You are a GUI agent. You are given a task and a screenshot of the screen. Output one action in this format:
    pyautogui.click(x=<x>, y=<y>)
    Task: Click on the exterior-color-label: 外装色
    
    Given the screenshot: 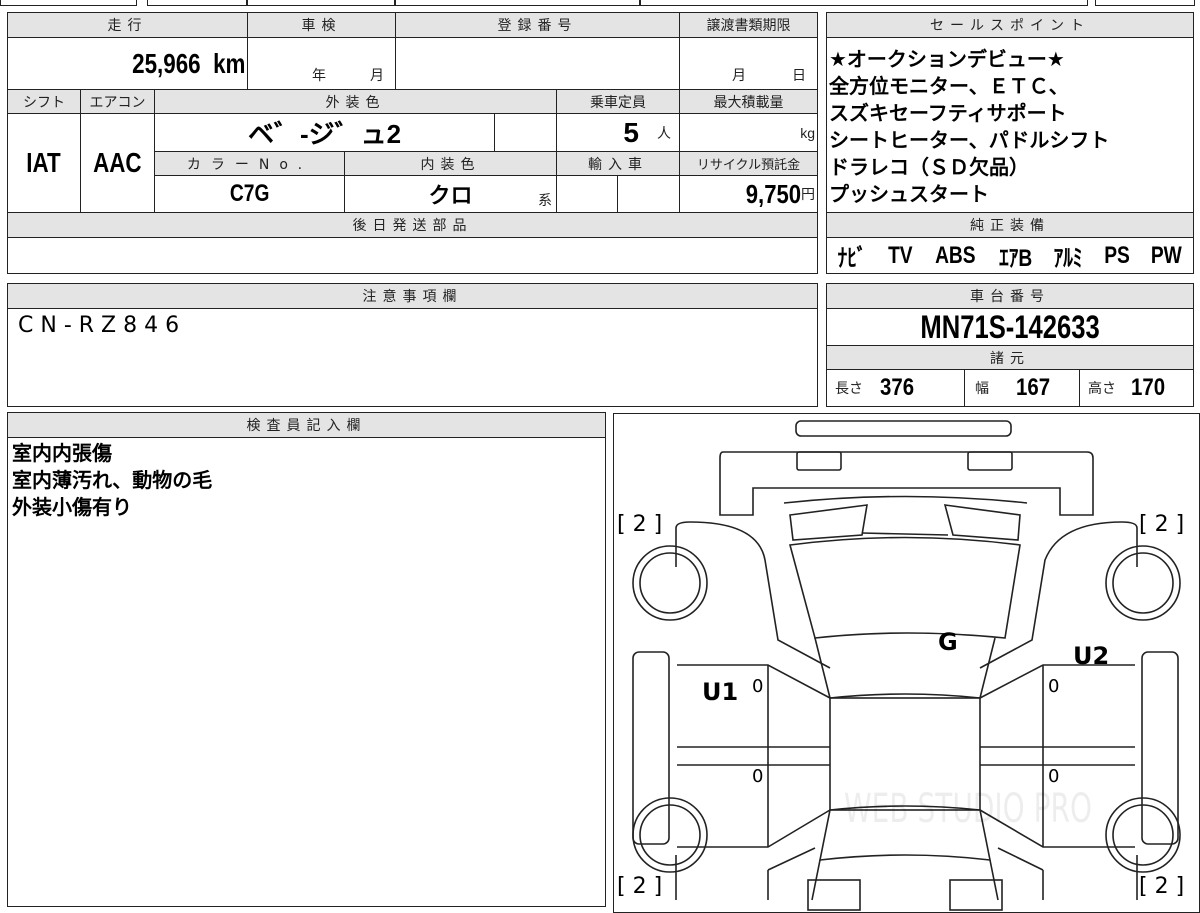 What is the action you would take?
    pyautogui.click(x=355, y=101)
    